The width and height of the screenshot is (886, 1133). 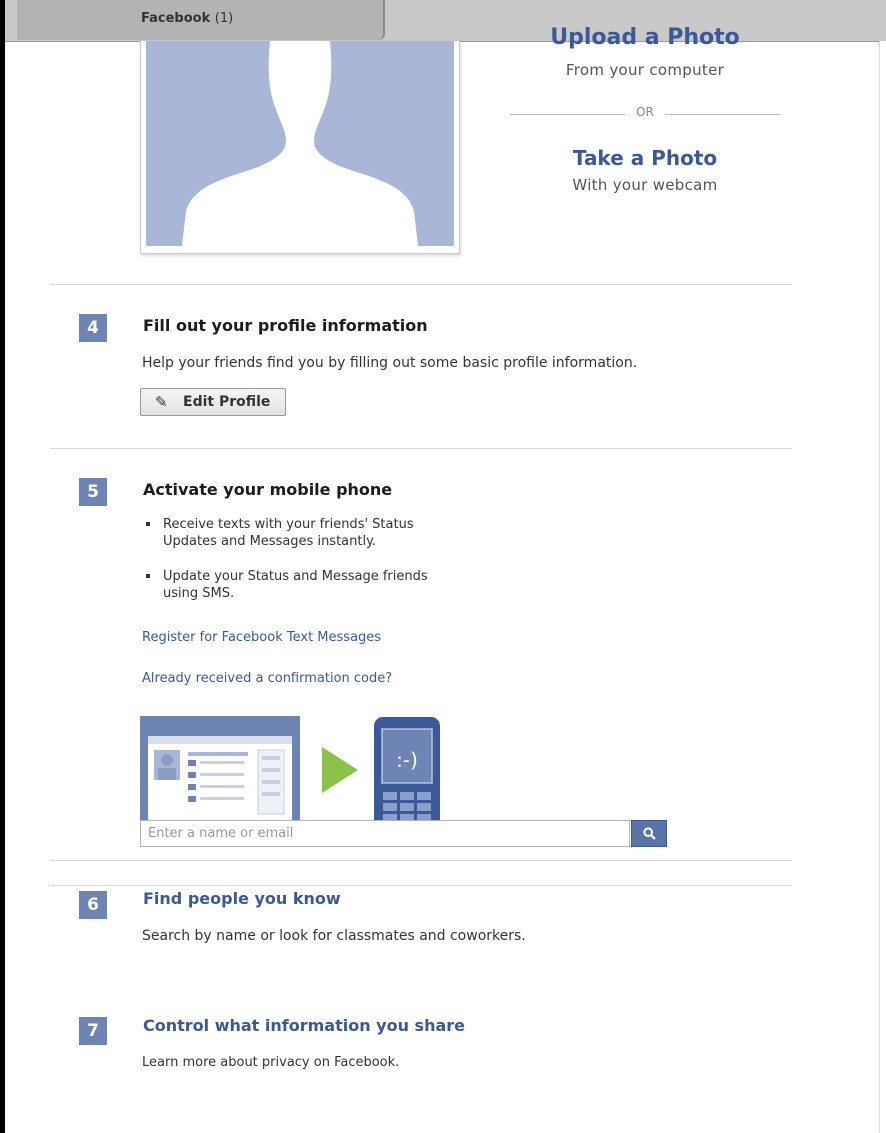 I want to click on step-description-privacy: Learn more about privacy on Facebook., so click(x=271, y=1062).